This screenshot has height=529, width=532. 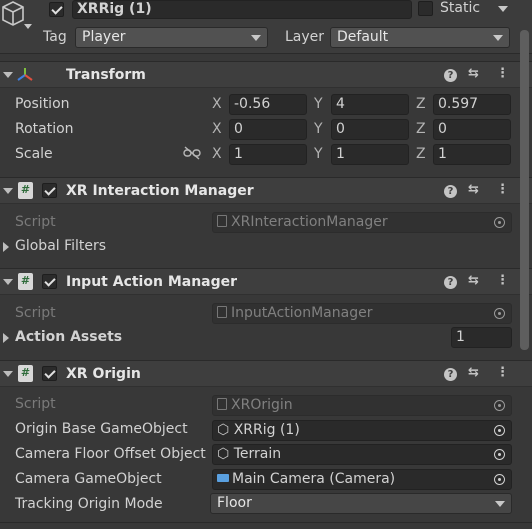 I want to click on xr-interaction-manager-header: # XR Interaction Manager ? ⇆ ⋮, so click(x=266, y=190).